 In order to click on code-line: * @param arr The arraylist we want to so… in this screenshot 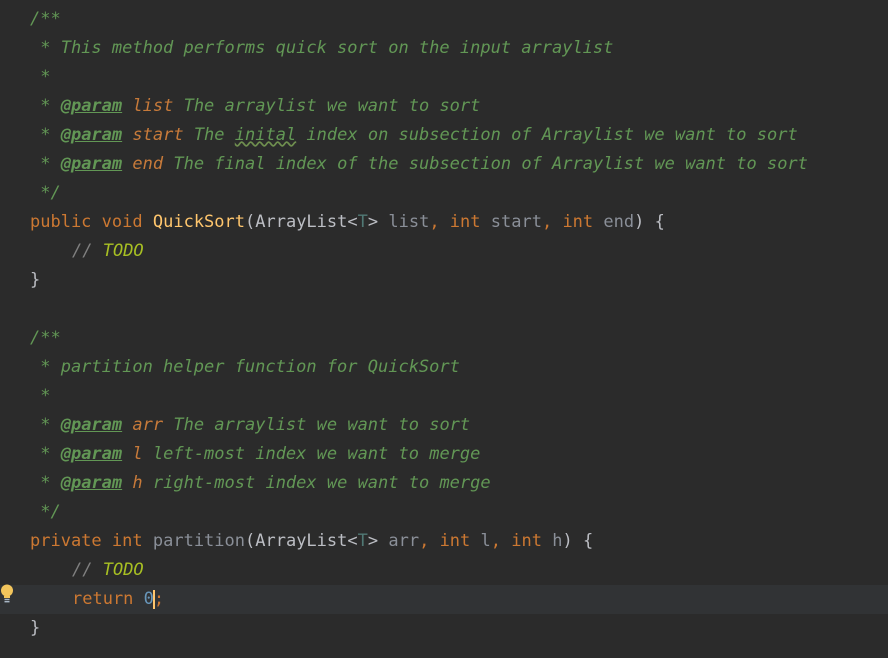, I will do `click(444, 425)`.